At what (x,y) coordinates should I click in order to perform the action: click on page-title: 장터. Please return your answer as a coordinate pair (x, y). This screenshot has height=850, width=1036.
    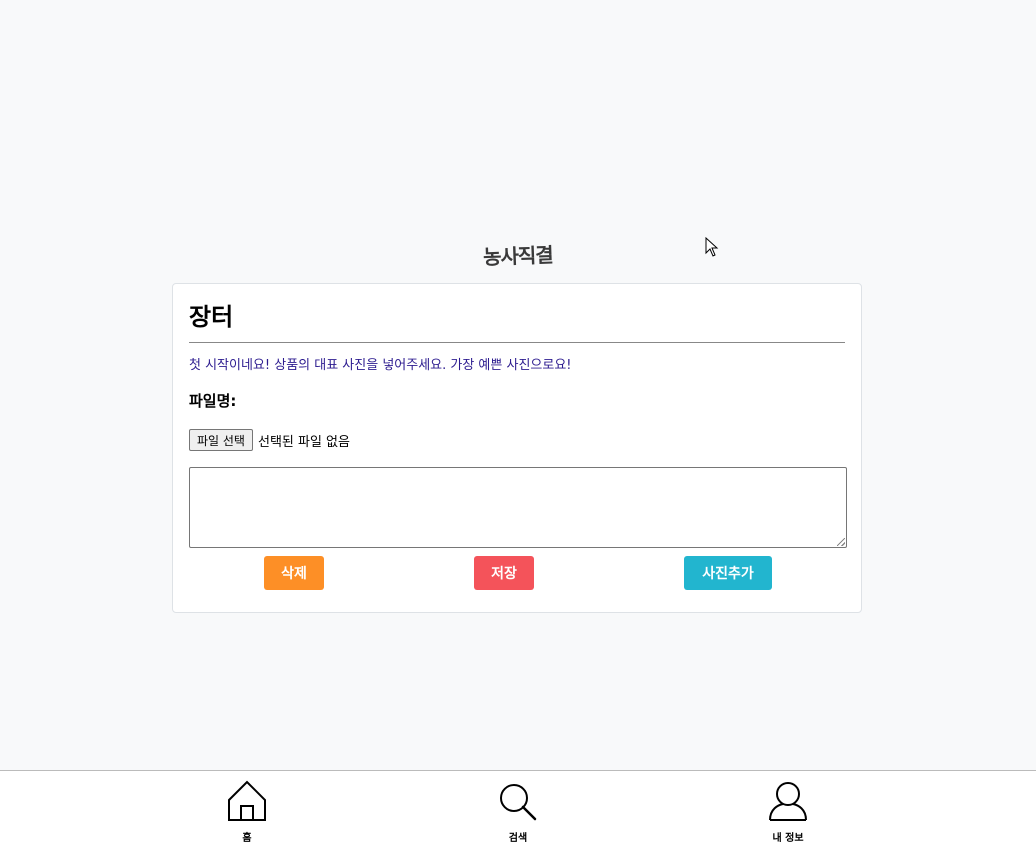
    Looking at the image, I should click on (517, 321).